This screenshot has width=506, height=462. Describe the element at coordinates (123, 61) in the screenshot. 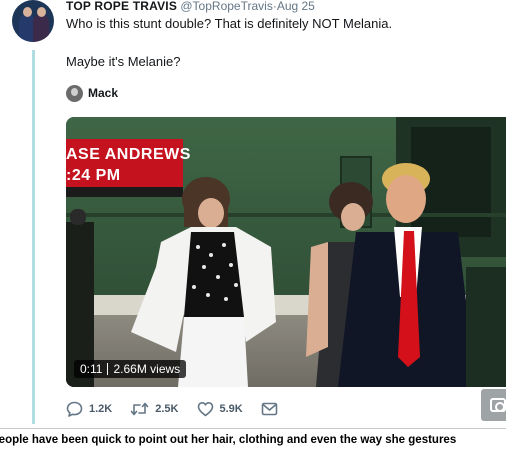

I see `tweet-text-line2: Maybe it's Melanie?` at that location.